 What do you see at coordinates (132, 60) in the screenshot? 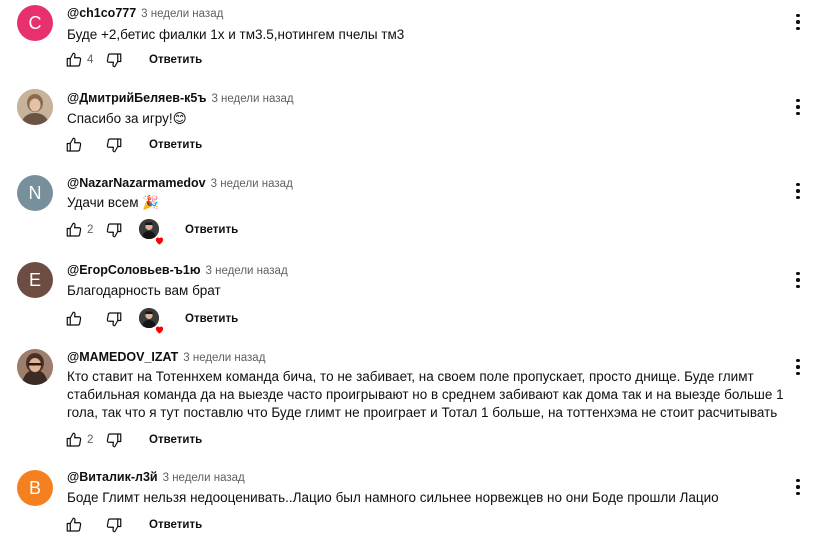
I see `comment-actions: 4 Ответить` at bounding box center [132, 60].